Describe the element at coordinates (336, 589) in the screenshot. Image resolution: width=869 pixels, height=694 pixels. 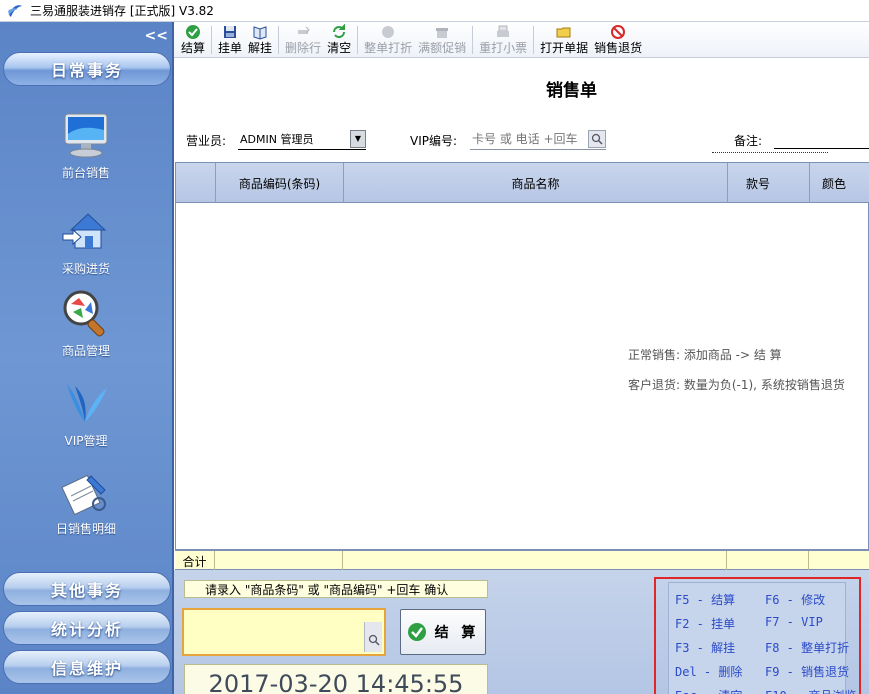
I see `barcode-prompt: 请录入 "商品条码" 或 "商品编码" +回车 确认` at that location.